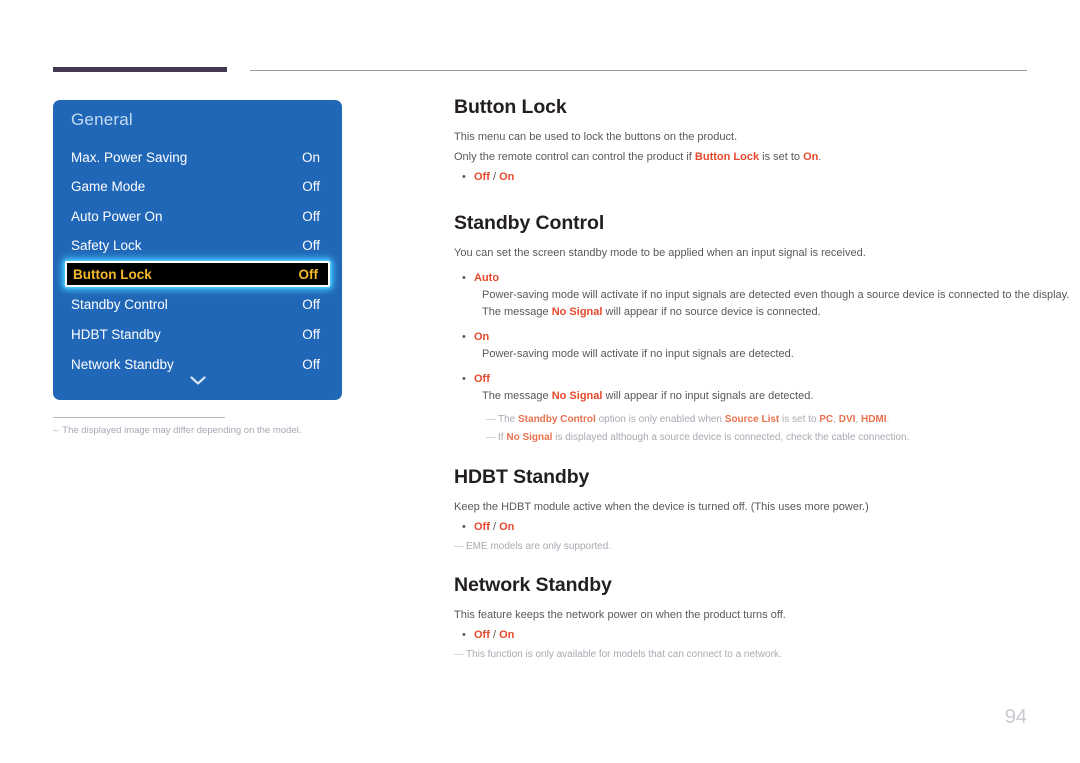  Describe the element at coordinates (638, 70) in the screenshot. I see `header-divider-line` at that location.